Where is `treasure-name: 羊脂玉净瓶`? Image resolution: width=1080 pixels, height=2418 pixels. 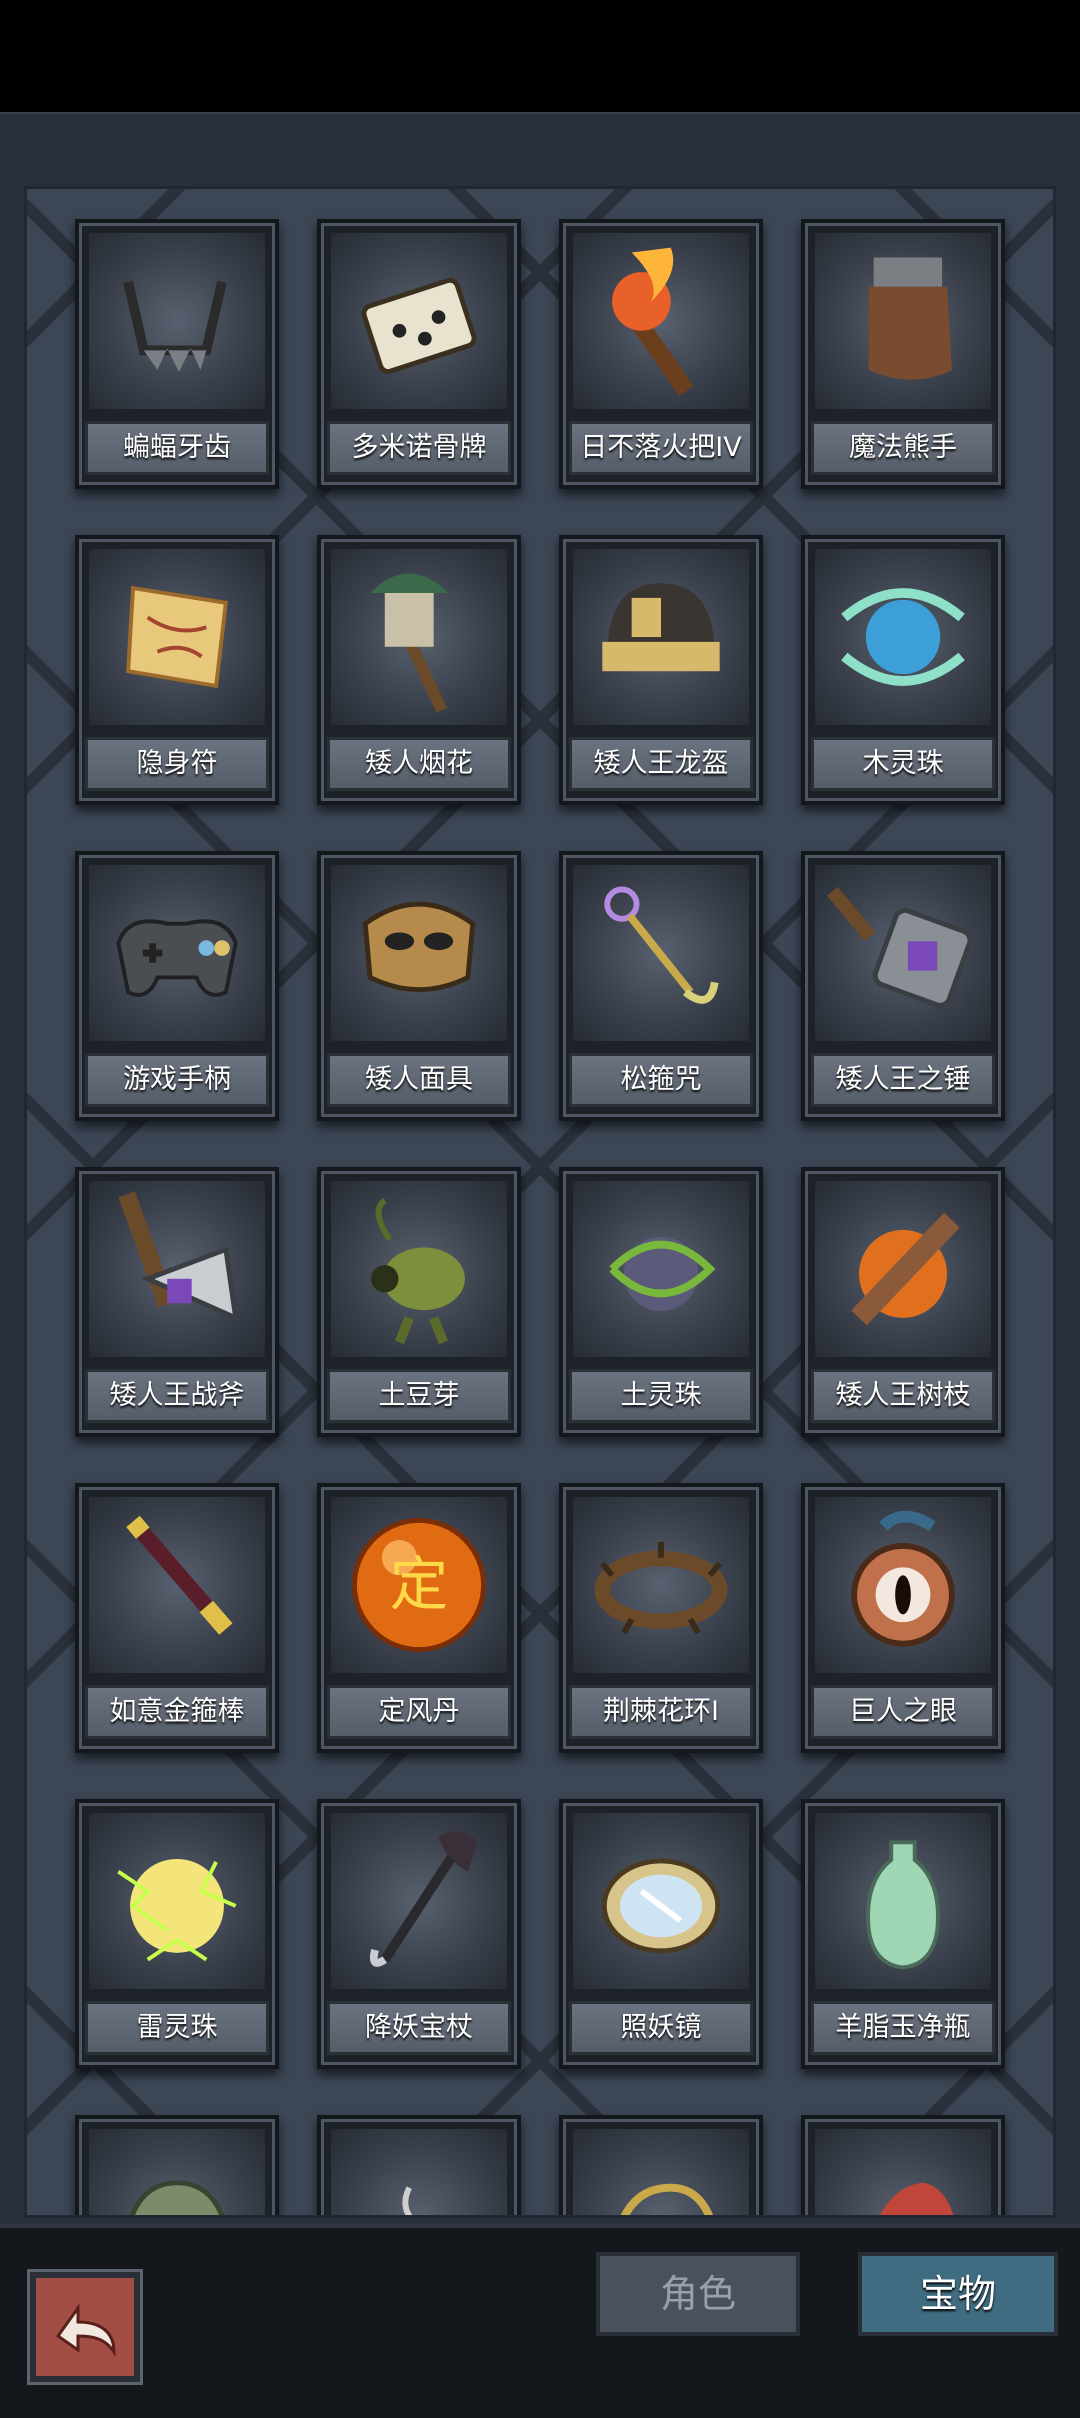
treasure-name: 羊脂玉净瓶 is located at coordinates (903, 2028).